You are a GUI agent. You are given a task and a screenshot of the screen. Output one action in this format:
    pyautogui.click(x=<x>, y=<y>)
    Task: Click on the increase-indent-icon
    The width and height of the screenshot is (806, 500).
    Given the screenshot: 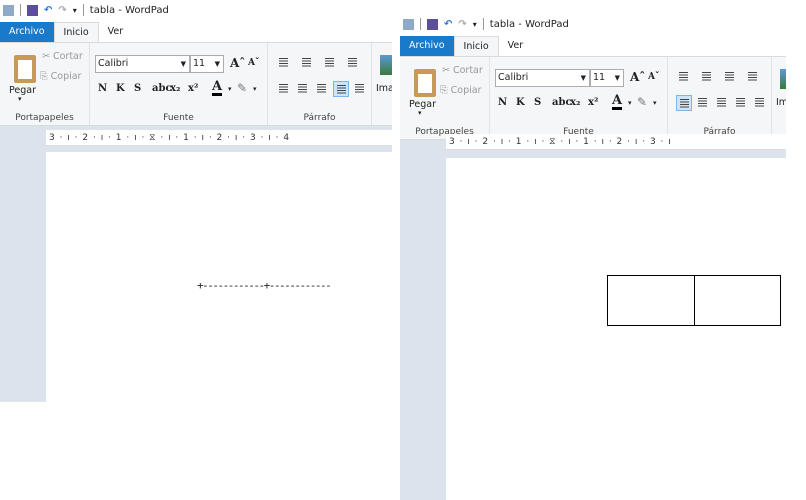 What is the action you would take?
    pyautogui.click(x=706, y=76)
    